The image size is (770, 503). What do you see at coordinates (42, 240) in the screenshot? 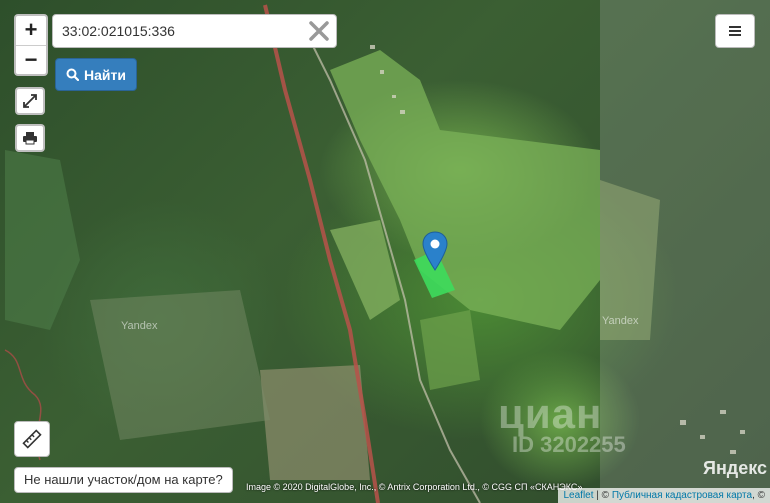
I see `wetland` at bounding box center [42, 240].